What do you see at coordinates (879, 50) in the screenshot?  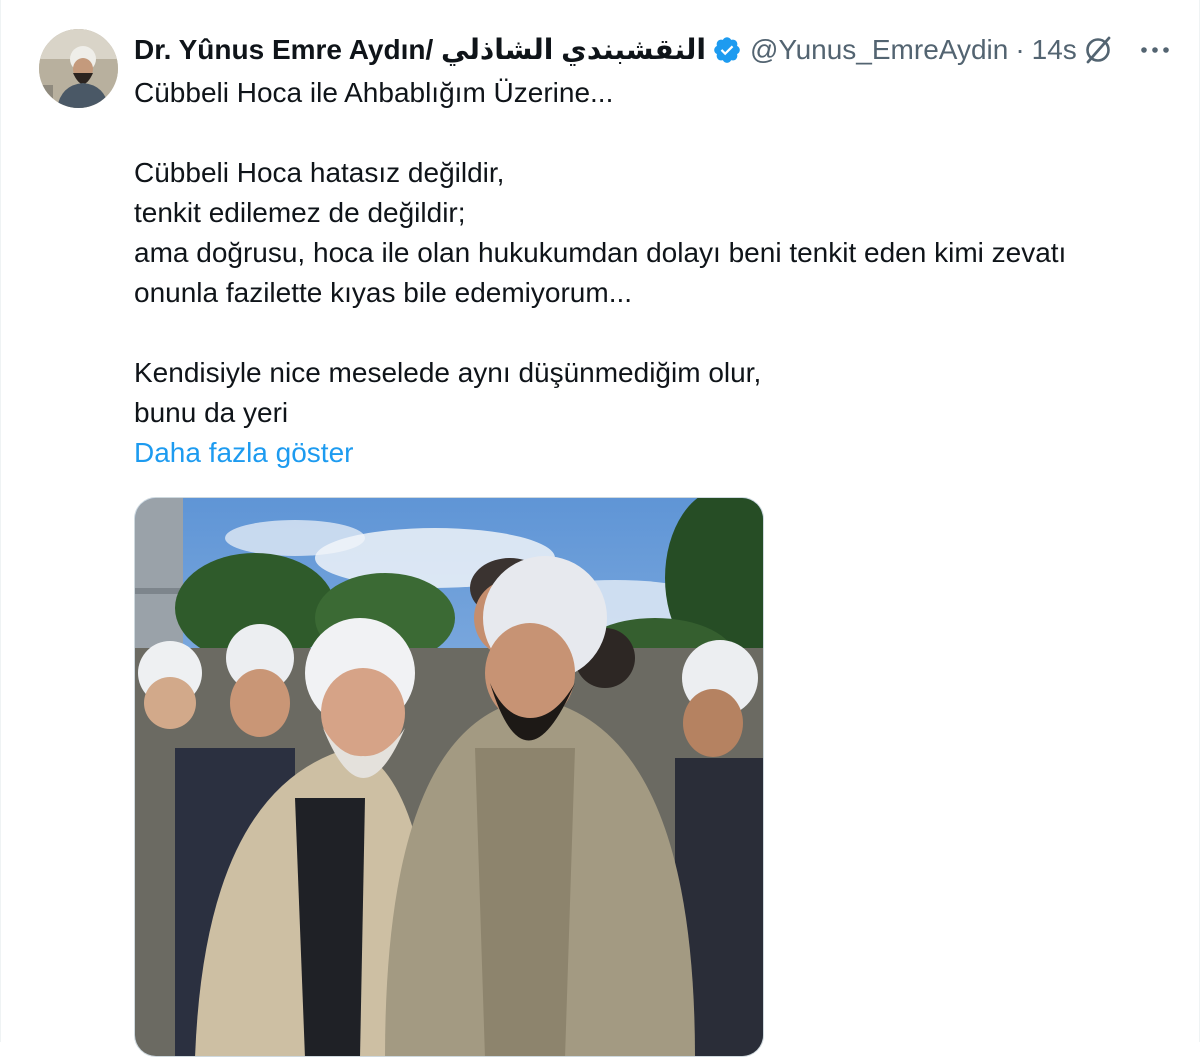 I see `user-handle: @Yunus_EmreAydin` at bounding box center [879, 50].